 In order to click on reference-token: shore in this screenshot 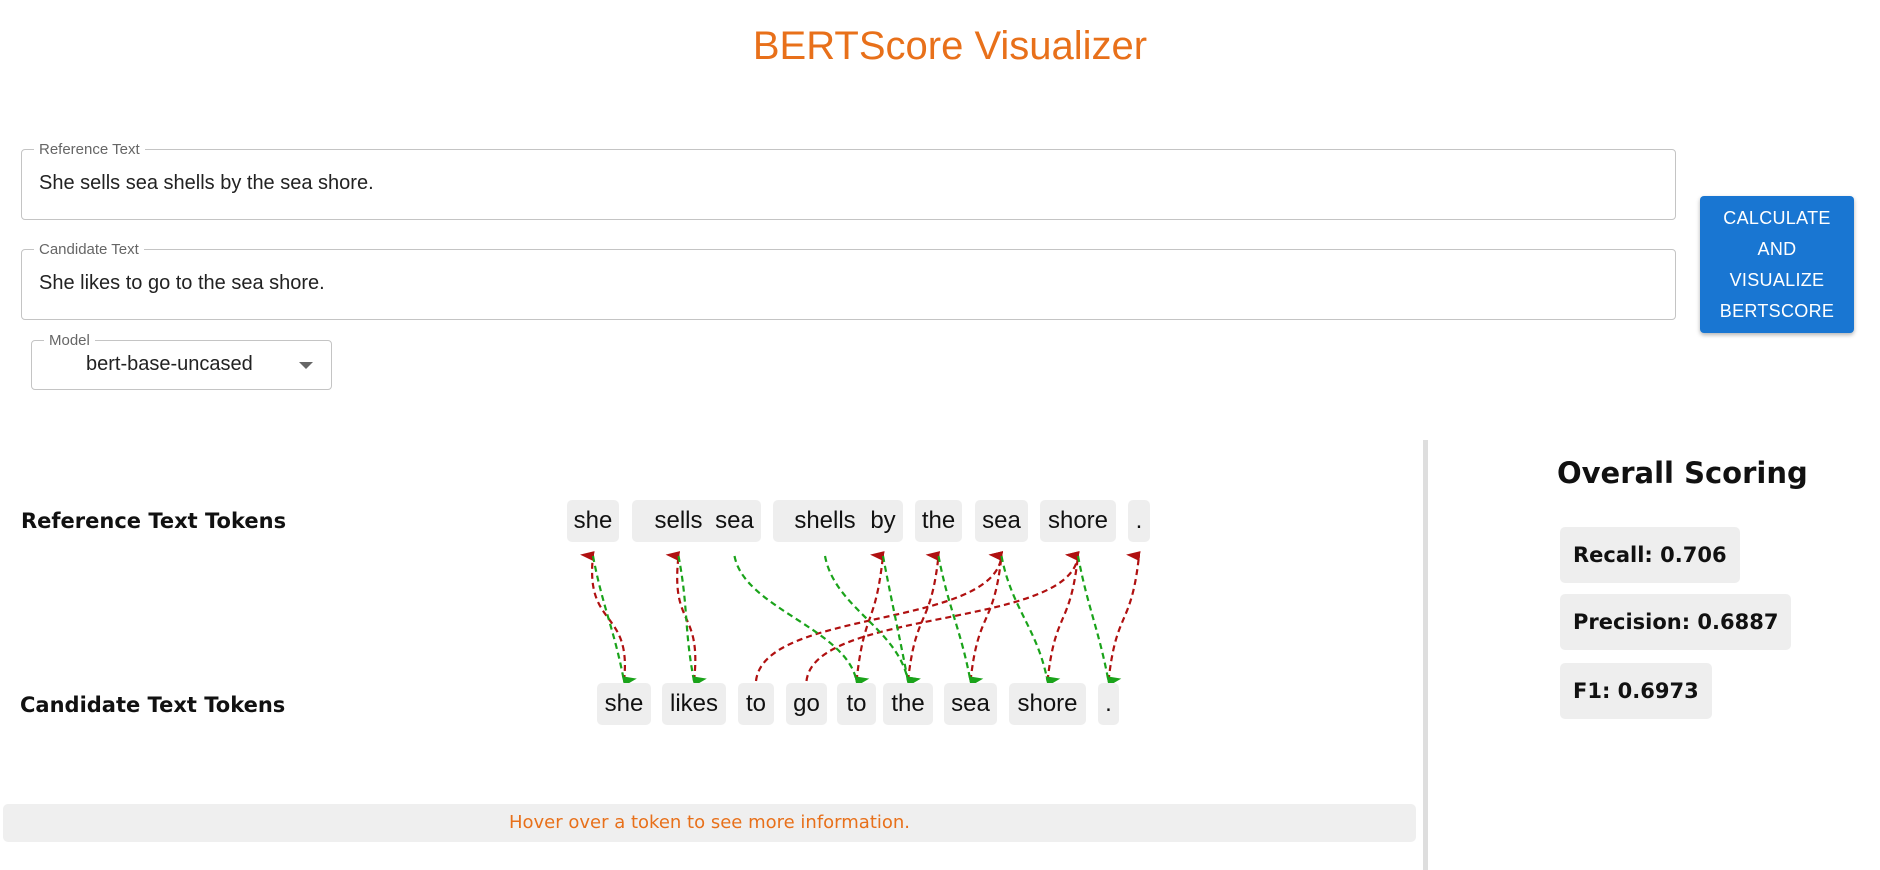, I will do `click(1078, 521)`.